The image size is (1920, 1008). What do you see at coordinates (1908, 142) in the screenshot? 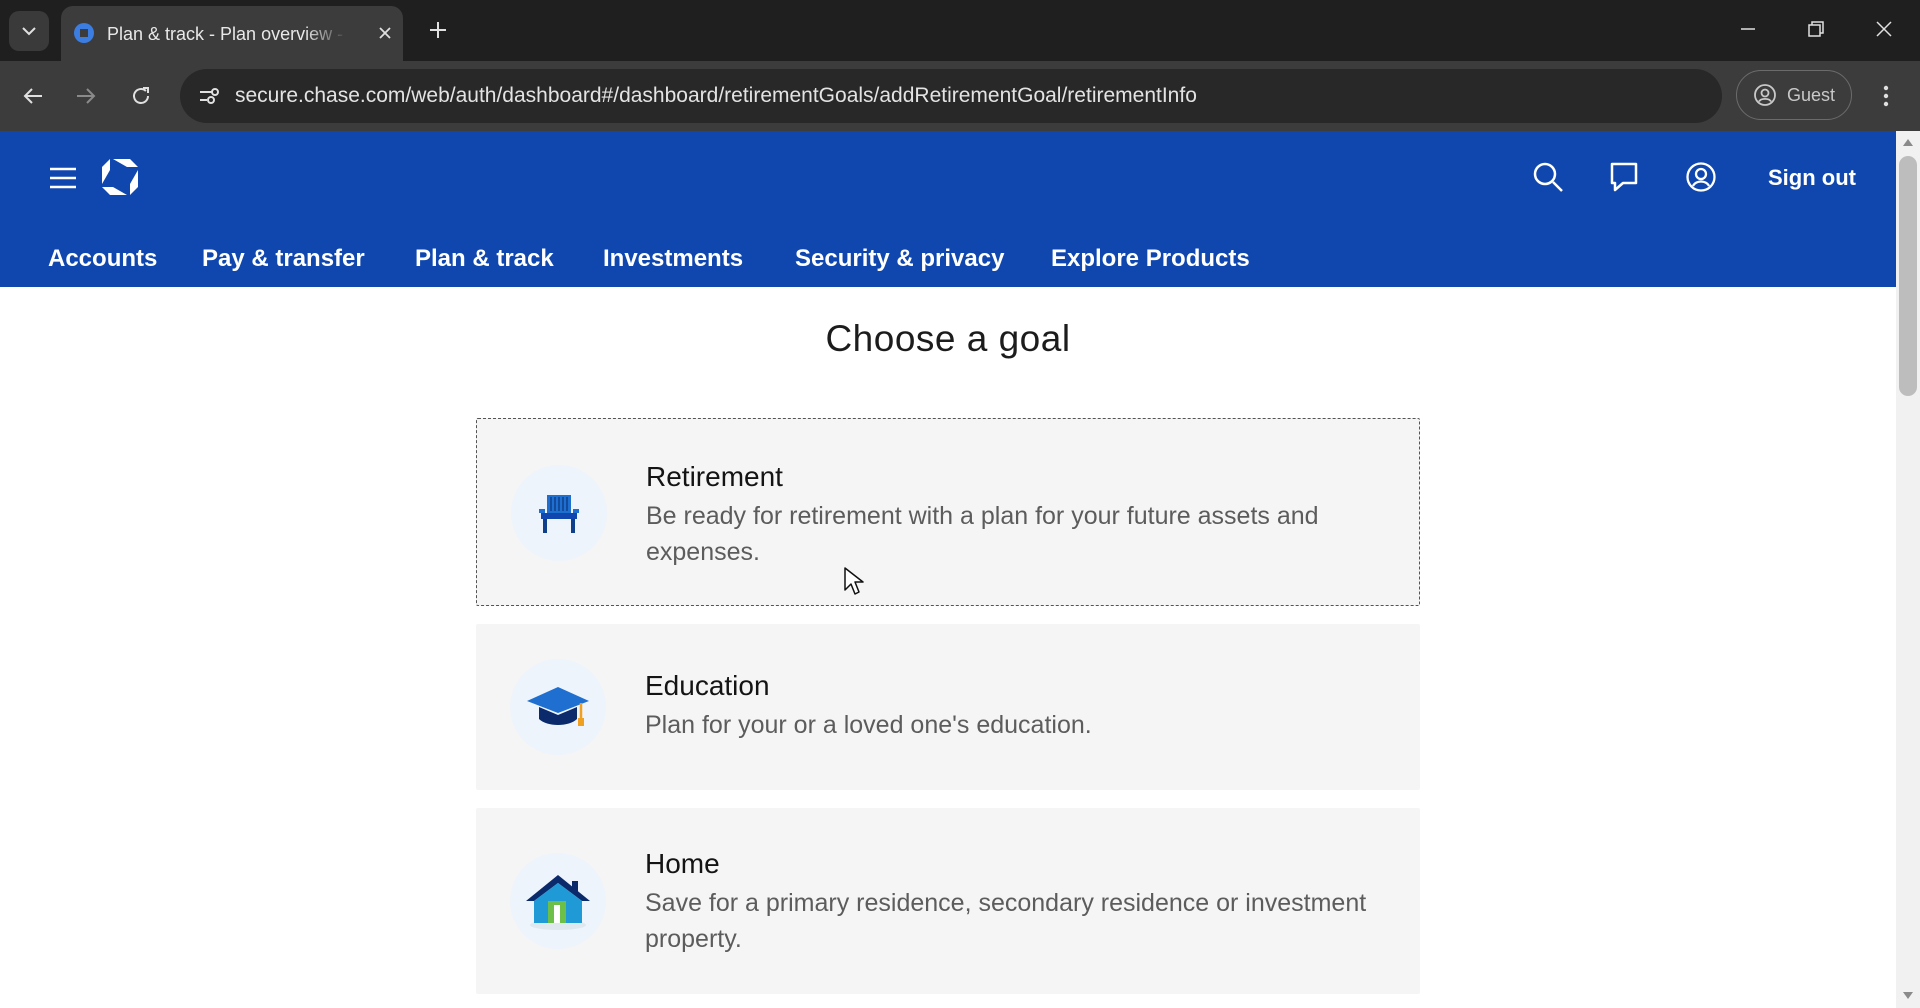
I see `scroll-up-arrow-icon` at bounding box center [1908, 142].